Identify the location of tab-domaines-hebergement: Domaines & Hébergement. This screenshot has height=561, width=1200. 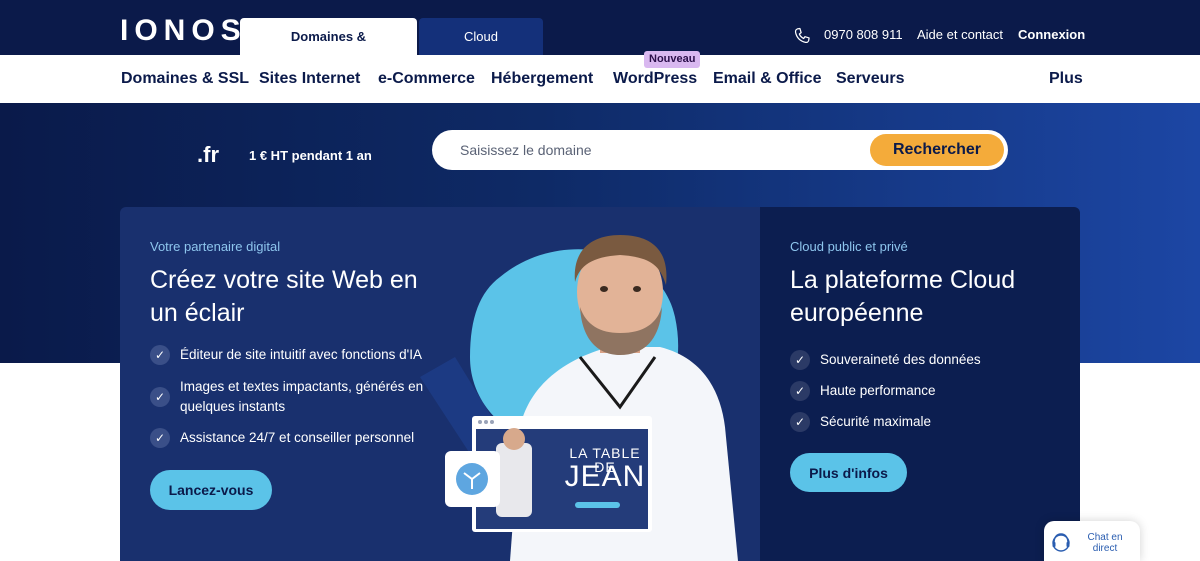
(328, 50).